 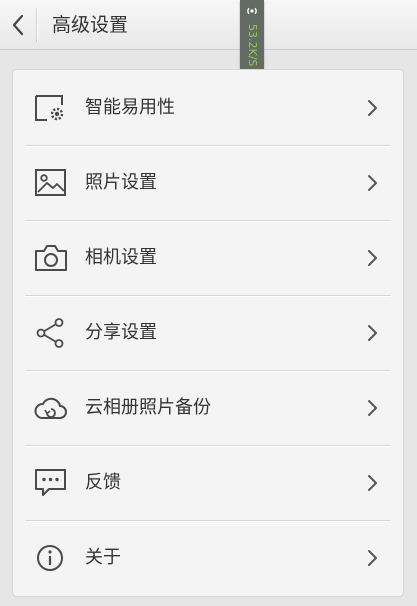 What do you see at coordinates (148, 407) in the screenshot?
I see `menu-item-label: 云相册照片备份` at bounding box center [148, 407].